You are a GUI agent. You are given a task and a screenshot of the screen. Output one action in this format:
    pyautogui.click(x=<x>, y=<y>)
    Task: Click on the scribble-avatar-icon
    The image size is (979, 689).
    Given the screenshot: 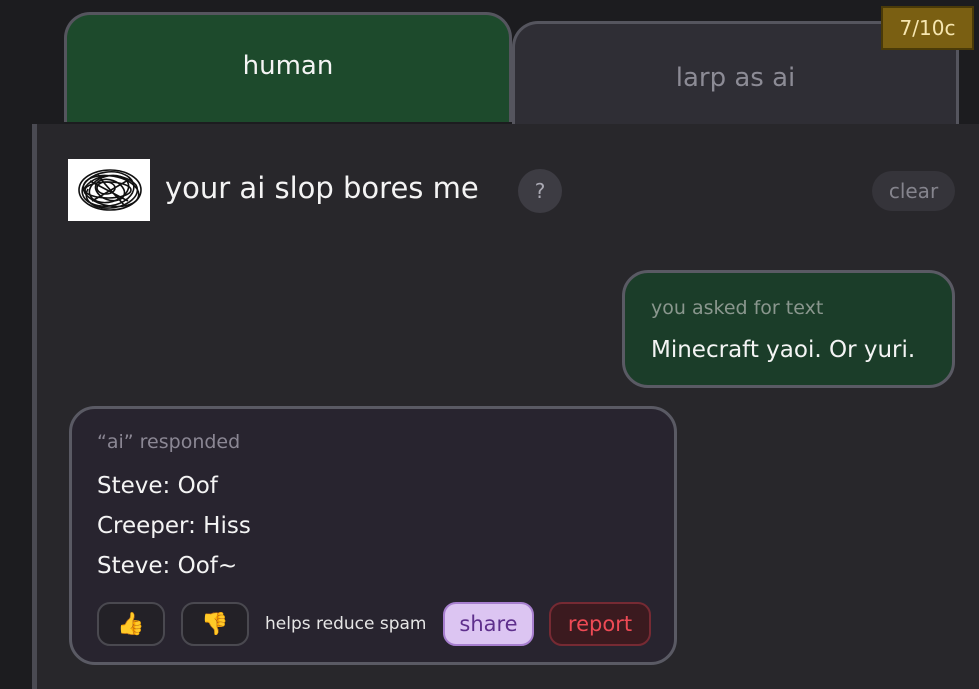 What is the action you would take?
    pyautogui.click(x=110, y=190)
    